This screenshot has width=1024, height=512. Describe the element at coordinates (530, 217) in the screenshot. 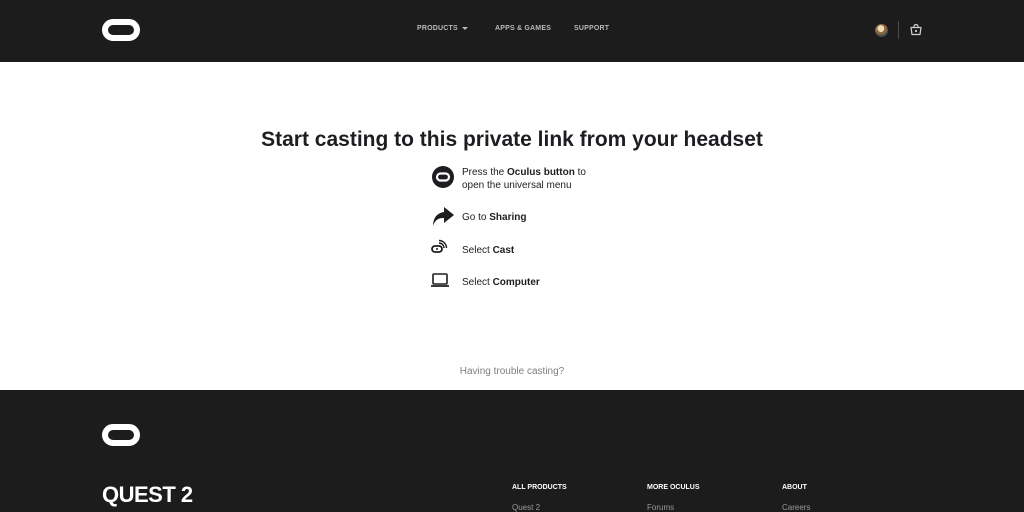

I see `step-go-to-sharing: Go to Sharing` at that location.